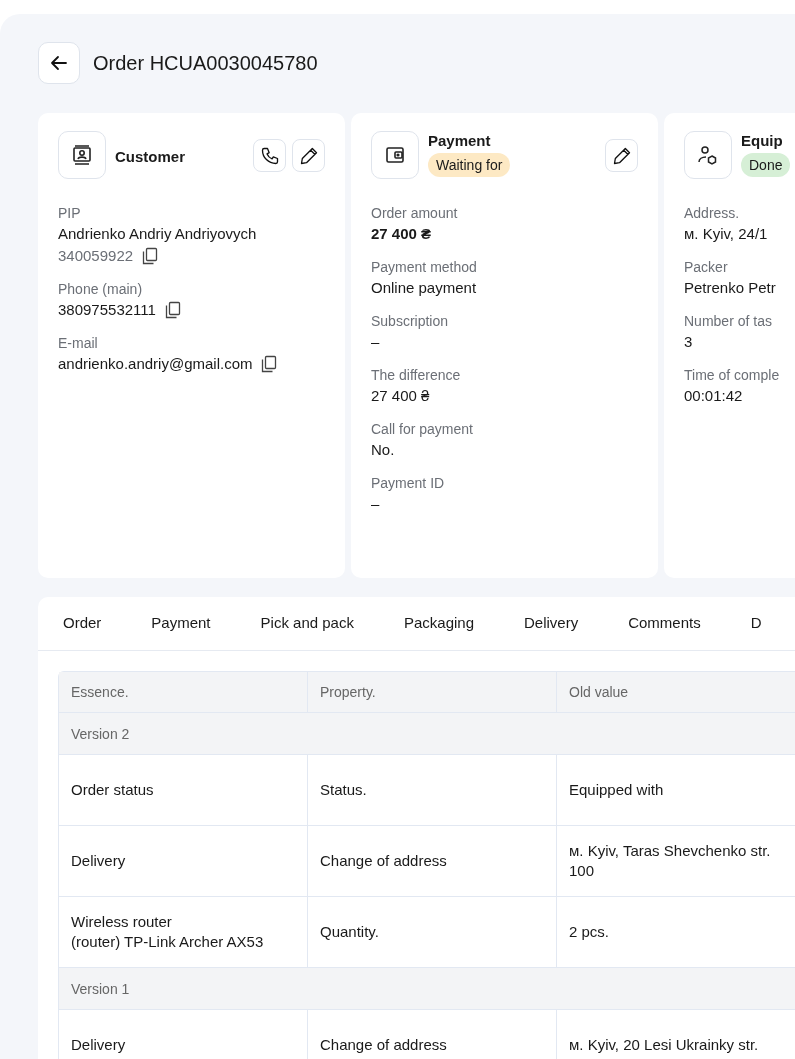 The image size is (795, 1059). I want to click on table-cell: м. Kyiv, 20 Lesi Ukrainky str., so click(676, 1034).